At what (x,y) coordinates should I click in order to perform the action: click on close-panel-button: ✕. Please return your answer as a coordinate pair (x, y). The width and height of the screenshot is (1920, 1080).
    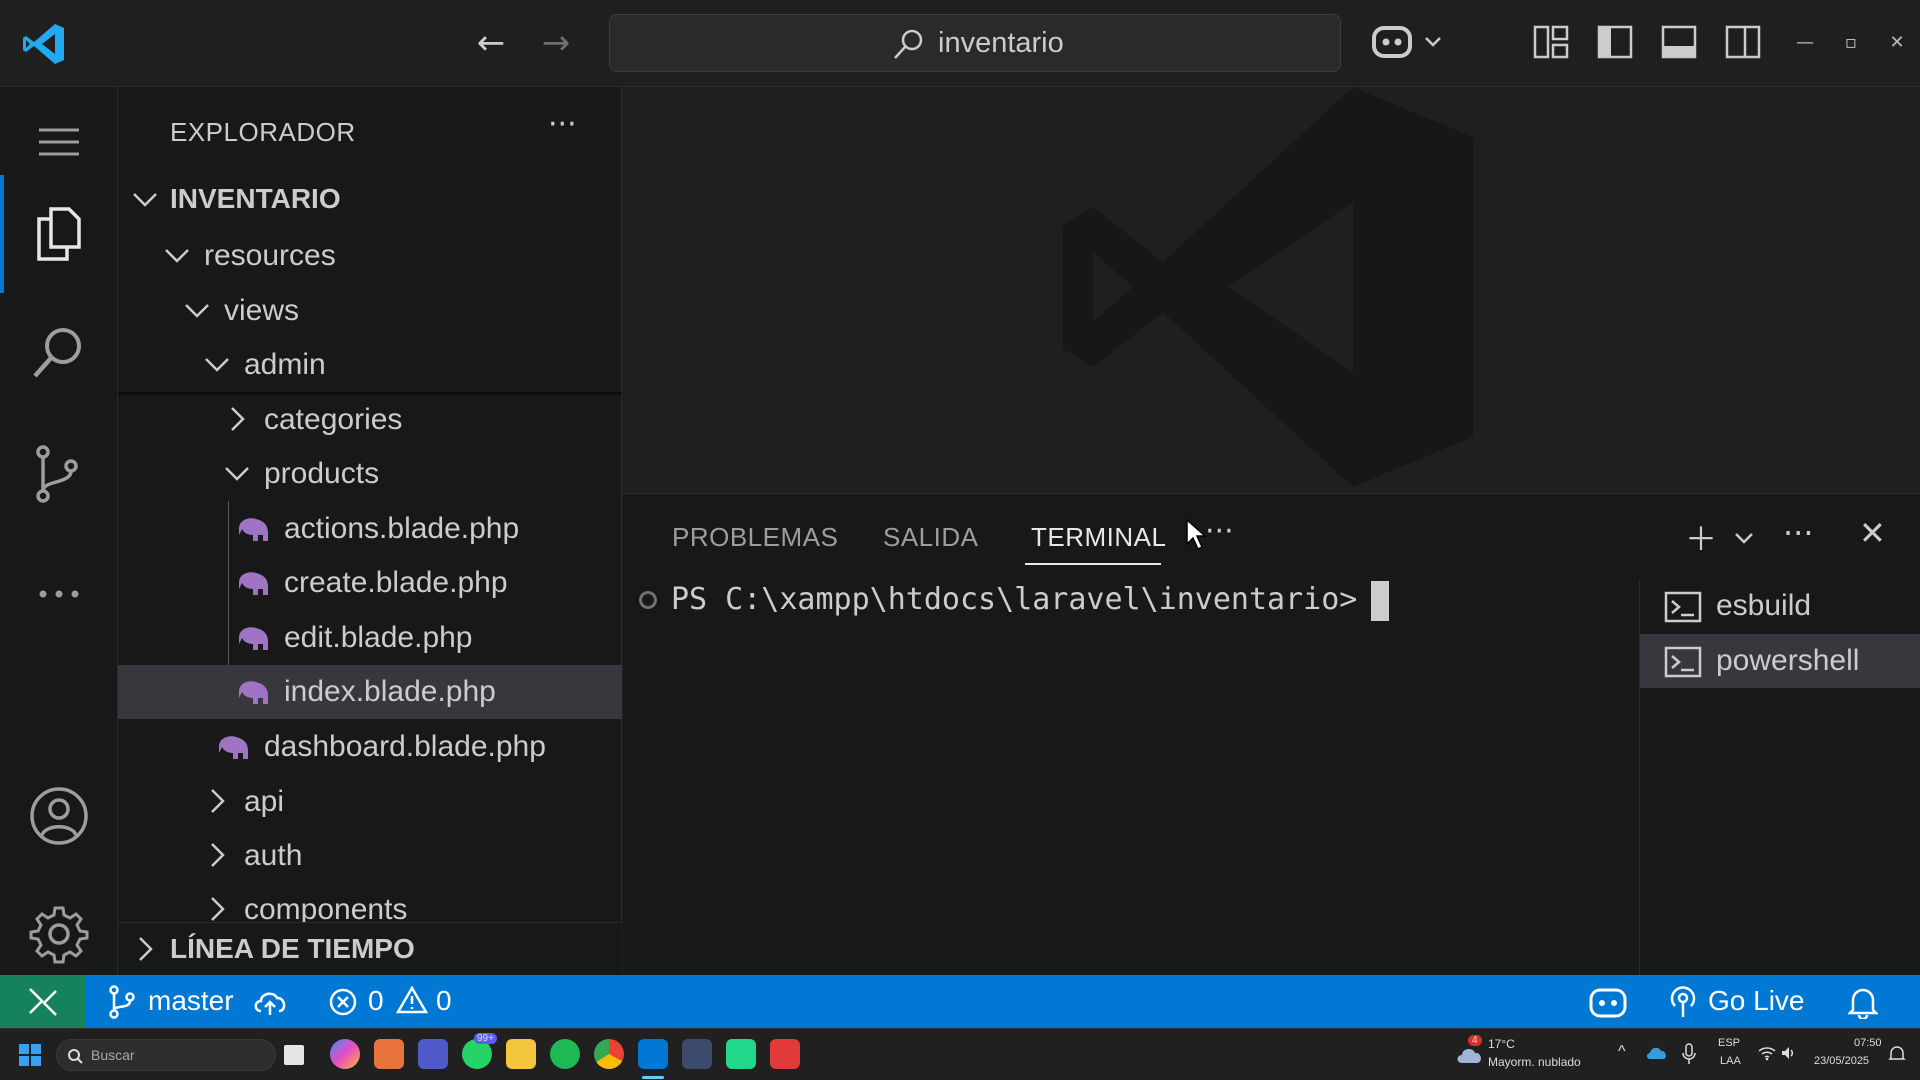
    Looking at the image, I should click on (1872, 533).